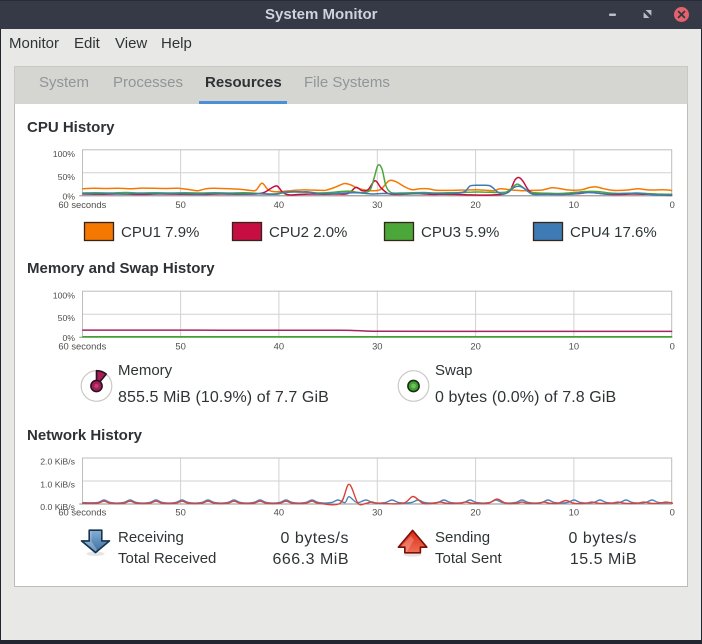 Image resolution: width=702 pixels, height=644 pixels. What do you see at coordinates (57, 484) in the screenshot?
I see `svg-text: 1.0 KiB/s` at bounding box center [57, 484].